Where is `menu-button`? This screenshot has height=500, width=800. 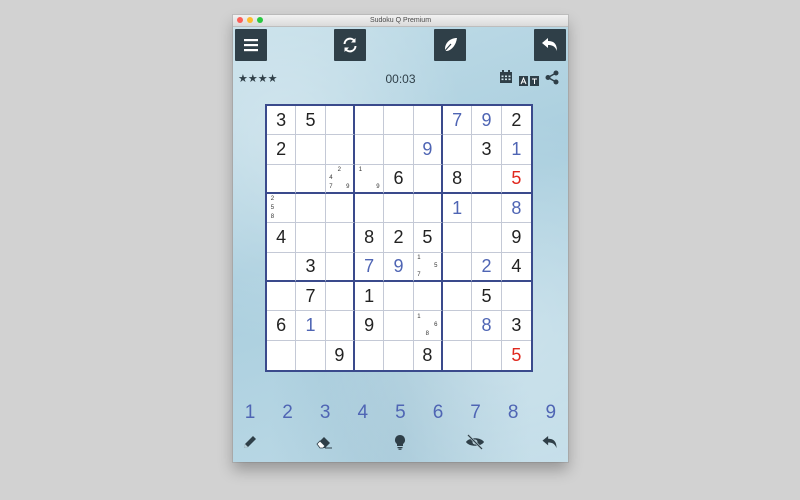 menu-button is located at coordinates (251, 45).